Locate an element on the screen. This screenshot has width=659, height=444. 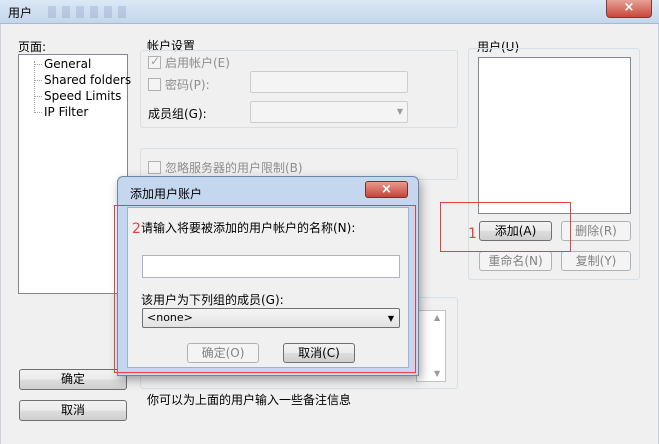
password-checkbox is located at coordinates (154, 84).